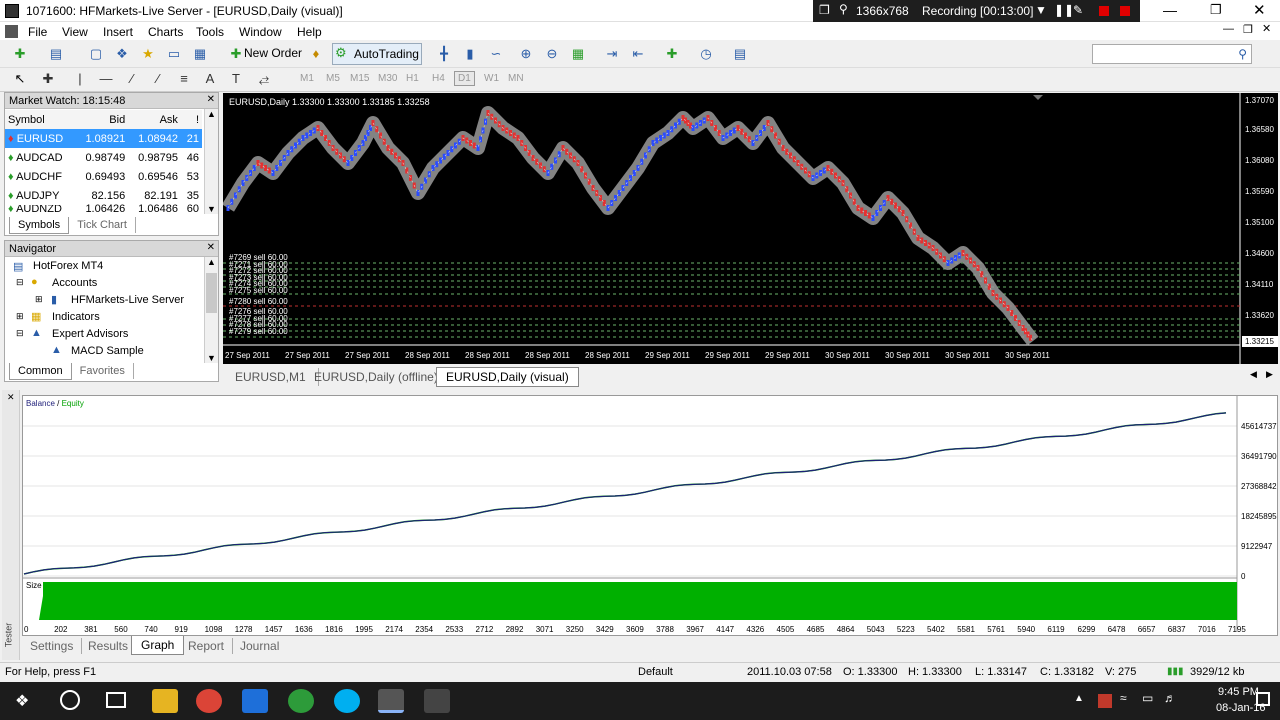  Describe the element at coordinates (127, 300) in the screenshot. I see `nav-server: HFMarkets-Live Server` at that location.